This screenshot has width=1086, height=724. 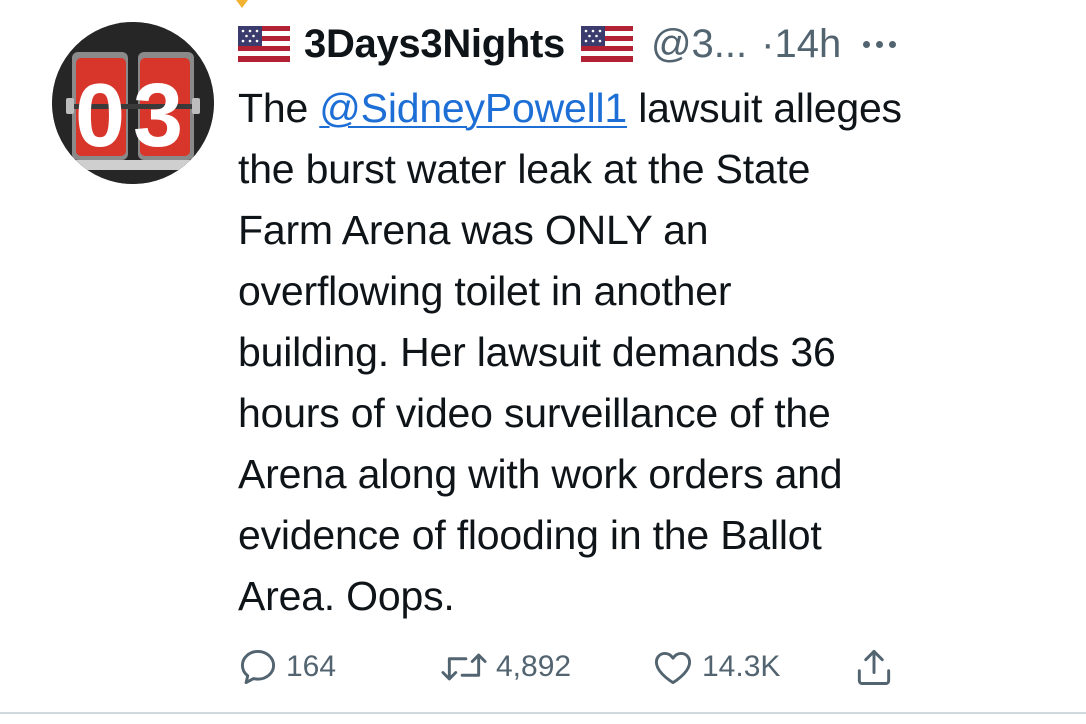 I want to click on timestamp: 14h, so click(x=807, y=44).